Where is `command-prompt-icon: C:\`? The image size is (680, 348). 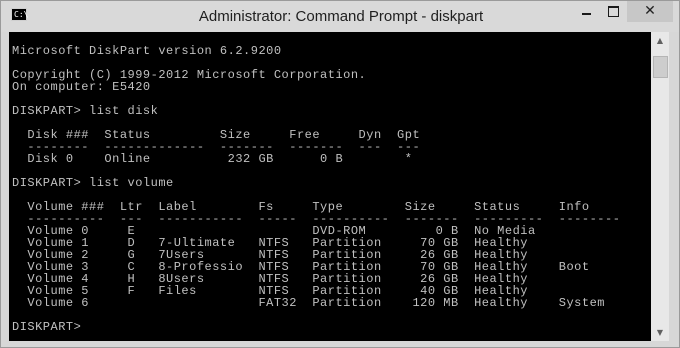 command-prompt-icon: C:\ is located at coordinates (20, 14).